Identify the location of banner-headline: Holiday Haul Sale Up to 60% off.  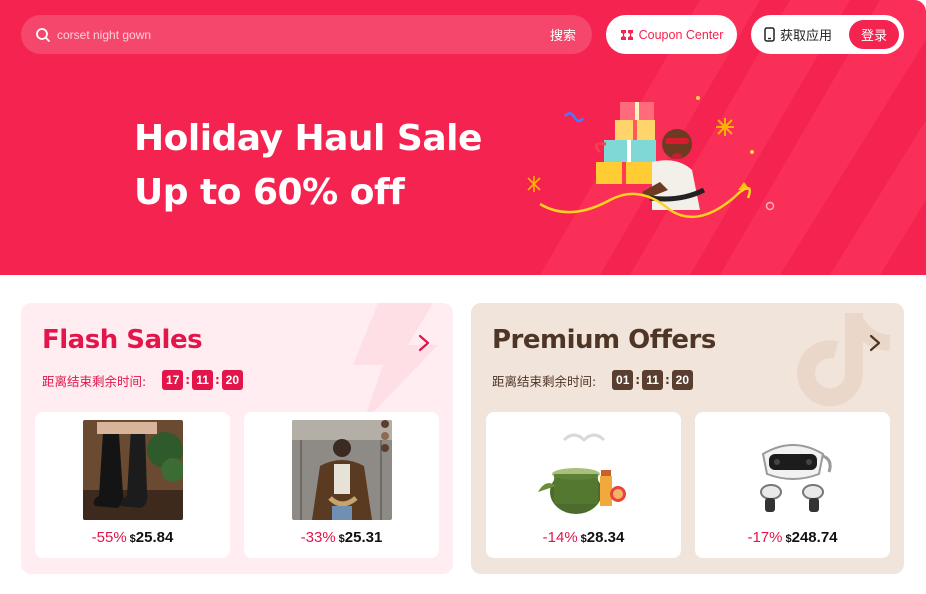
(308, 166).